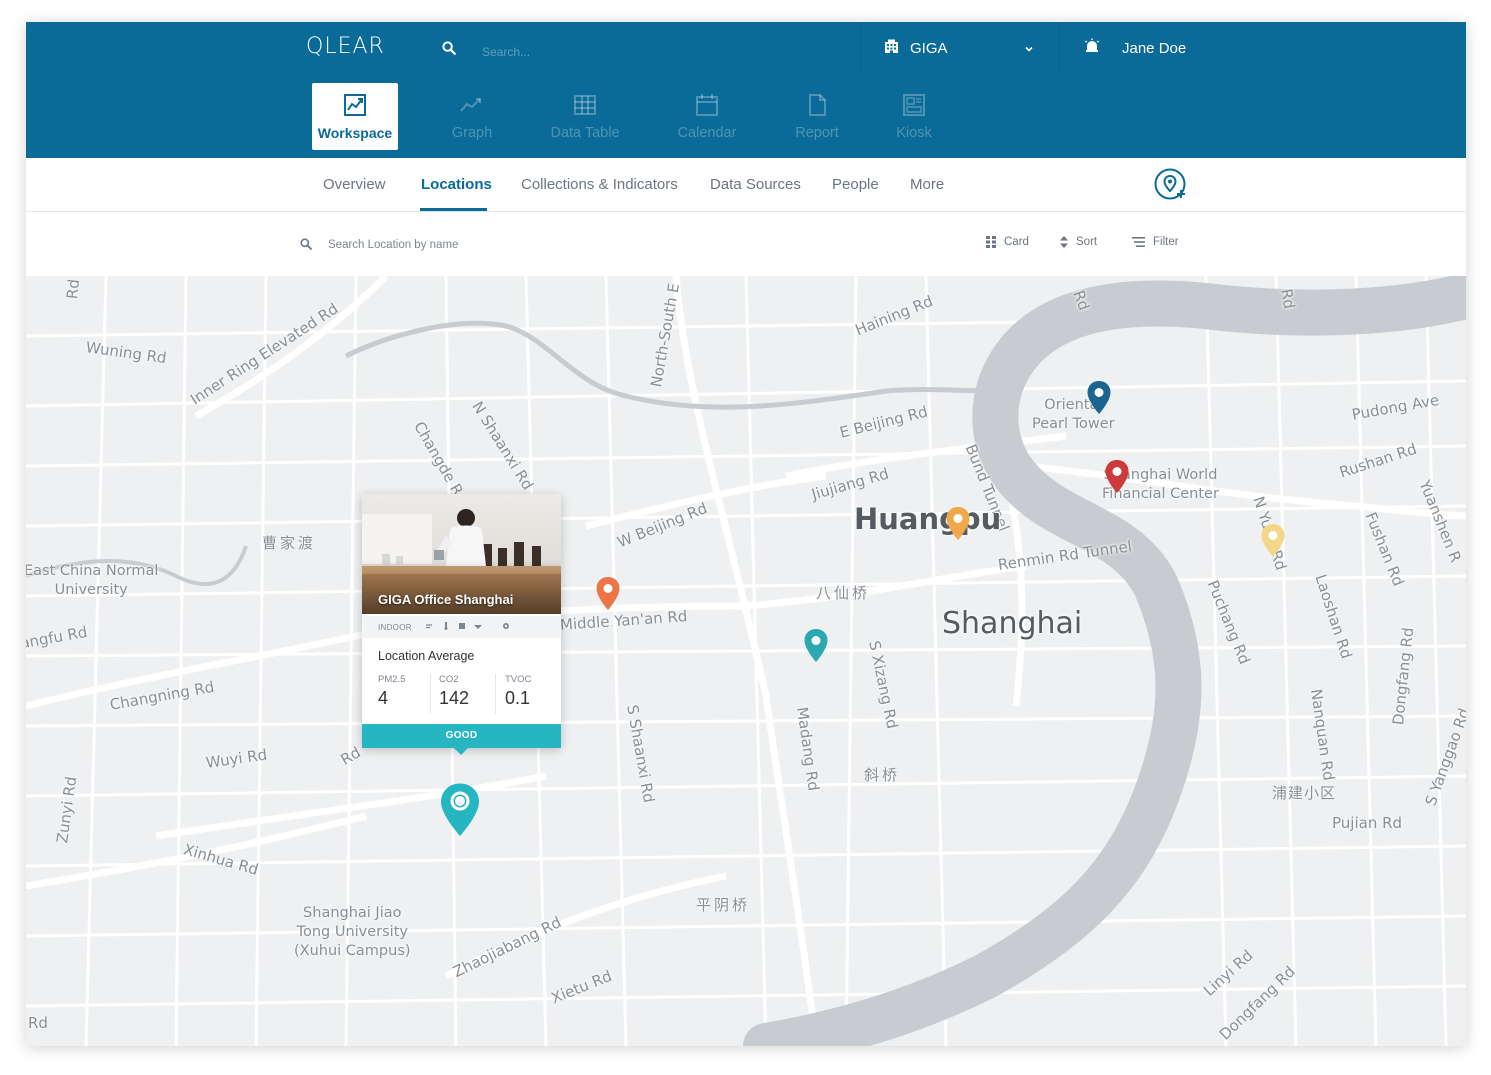 This screenshot has height=1075, width=1491. What do you see at coordinates (959, 48) in the screenshot?
I see `org-selector: GIGA` at bounding box center [959, 48].